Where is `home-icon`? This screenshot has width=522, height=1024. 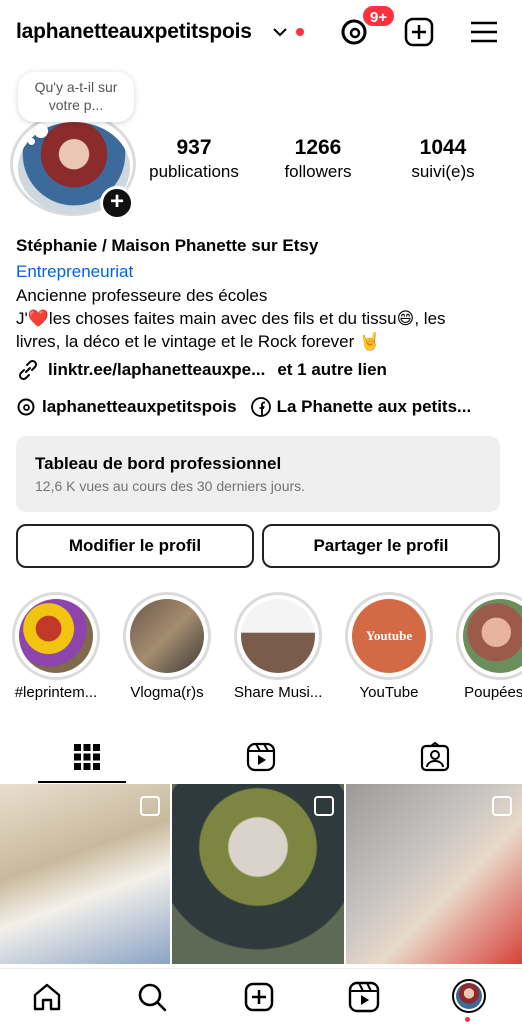 home-icon is located at coordinates (47, 997).